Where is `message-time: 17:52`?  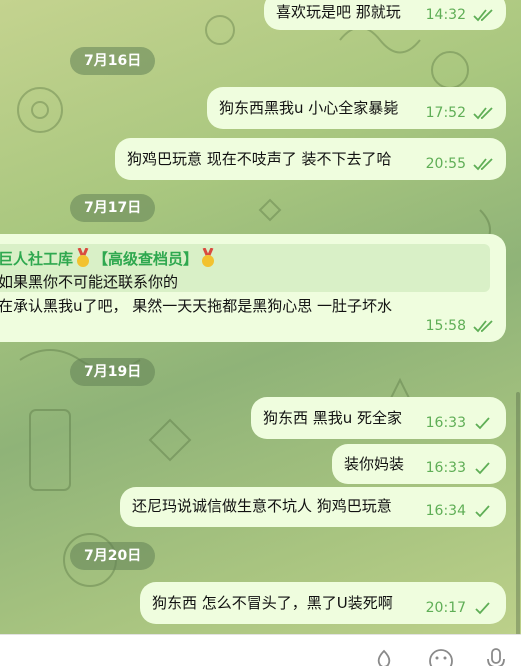
message-time: 17:52 is located at coordinates (445, 113).